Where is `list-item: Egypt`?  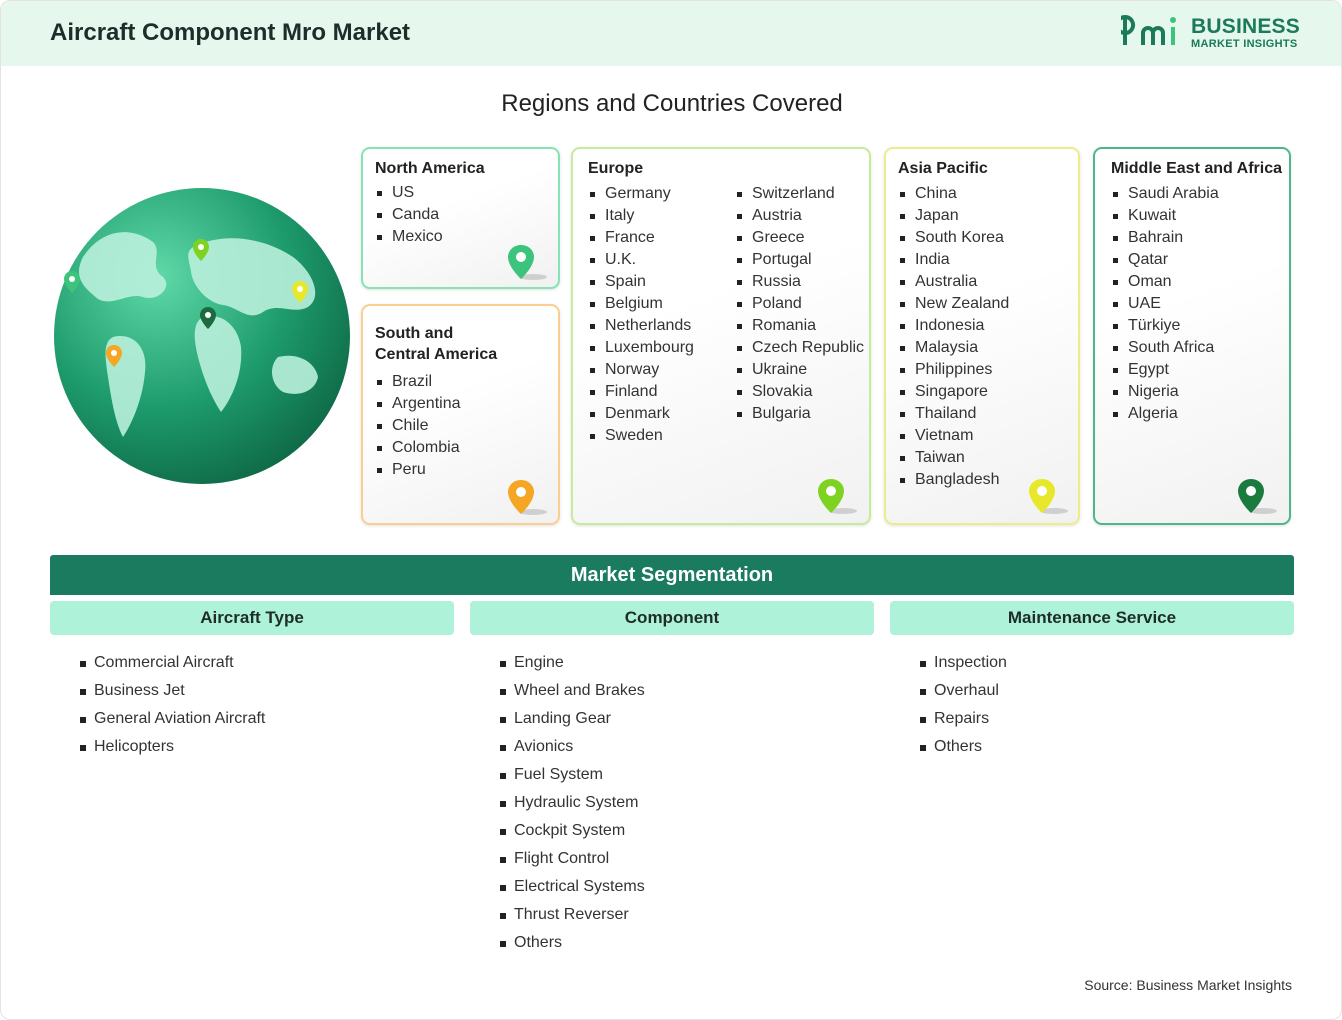
list-item: Egypt is located at coordinates (1165, 370).